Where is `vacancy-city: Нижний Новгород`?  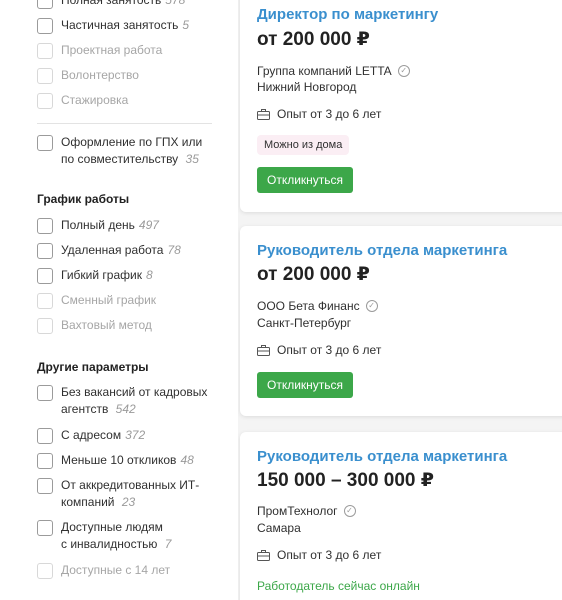
vacancy-city: Нижний Новгород is located at coordinates (307, 87).